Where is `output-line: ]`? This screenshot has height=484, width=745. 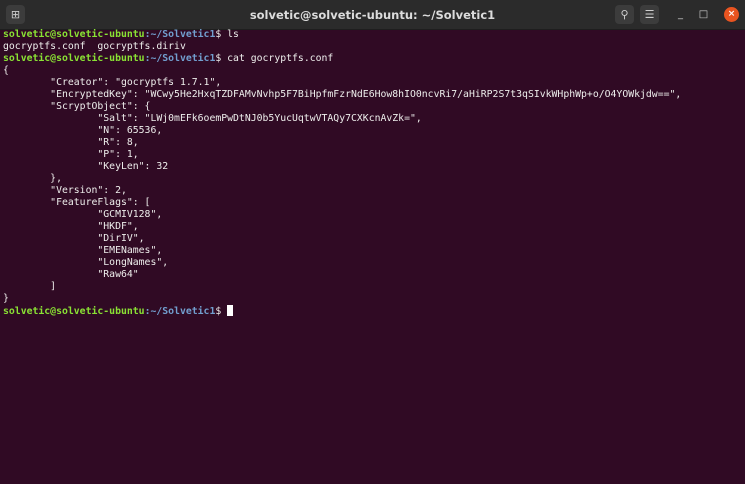
output-line: ] is located at coordinates (30, 286).